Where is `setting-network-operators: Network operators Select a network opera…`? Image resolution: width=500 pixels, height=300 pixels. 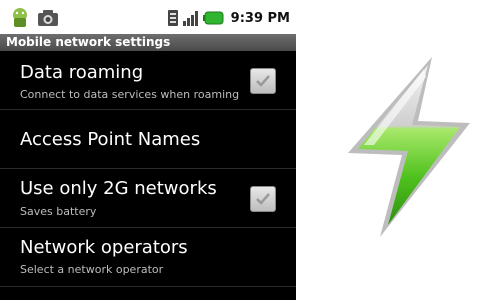
setting-network-operators: Network operators Select a network opera… is located at coordinates (148, 258).